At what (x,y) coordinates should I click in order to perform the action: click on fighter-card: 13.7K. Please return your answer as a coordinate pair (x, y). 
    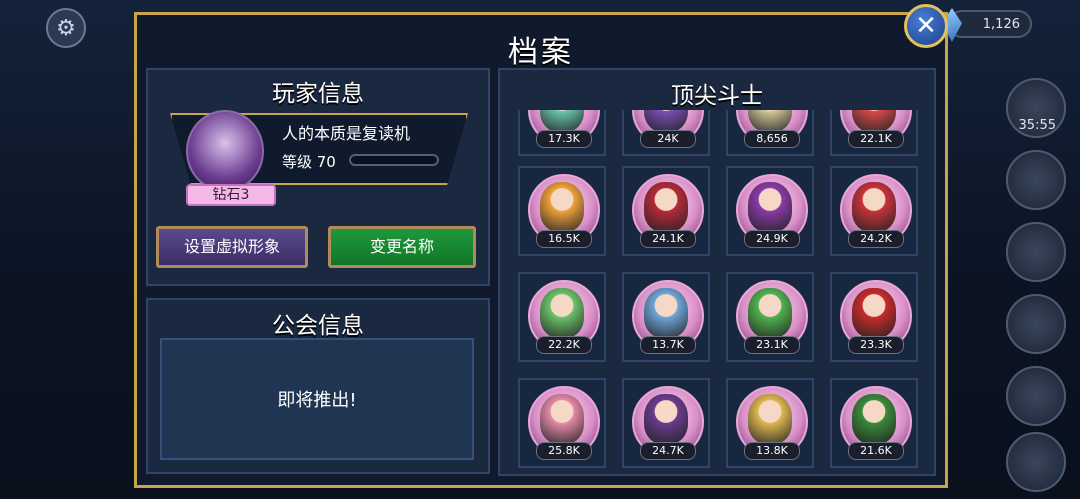
    Looking at the image, I should click on (666, 317).